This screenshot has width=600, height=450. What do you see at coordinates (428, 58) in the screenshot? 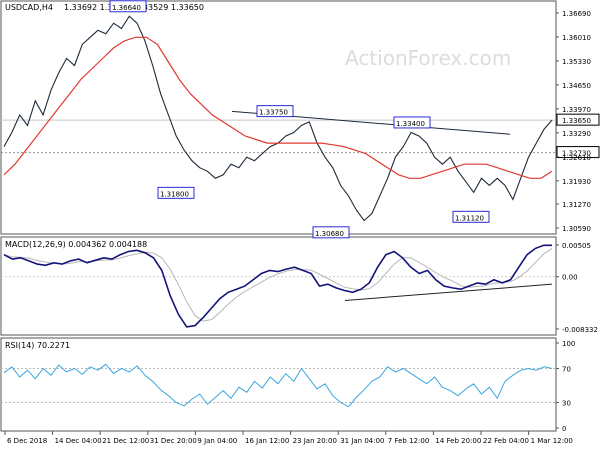
I see `watermark: ActionForex.com` at bounding box center [428, 58].